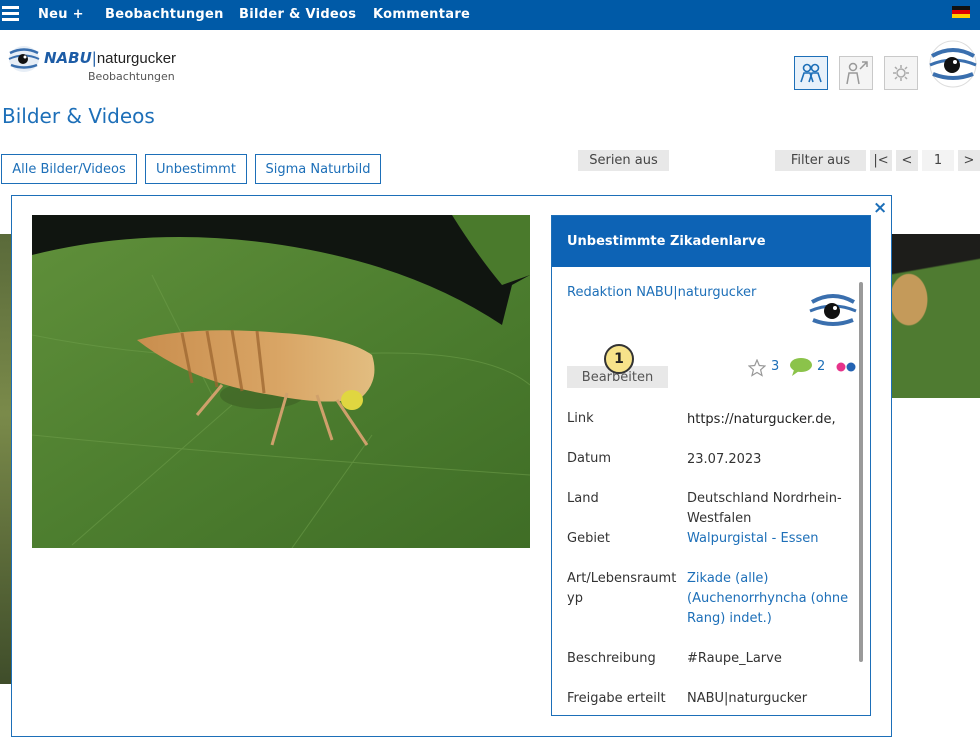  What do you see at coordinates (589, 538) in the screenshot?
I see `field-label-area: Gebiet` at bounding box center [589, 538].